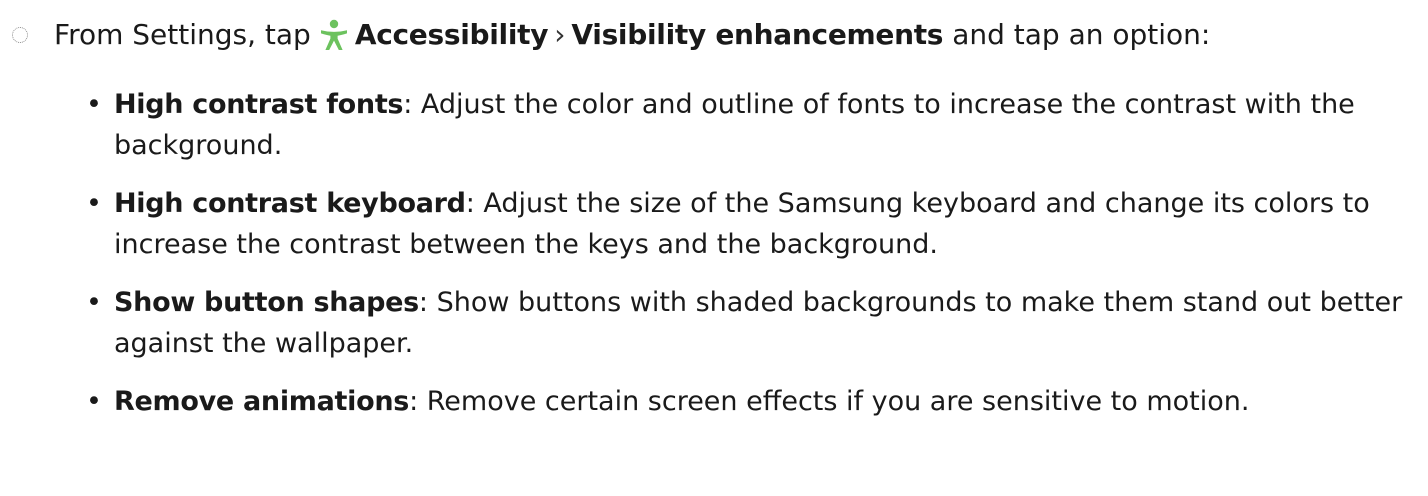 The height and width of the screenshot is (496, 1428). I want to click on chevron-right-icon: ›, so click(560, 34).